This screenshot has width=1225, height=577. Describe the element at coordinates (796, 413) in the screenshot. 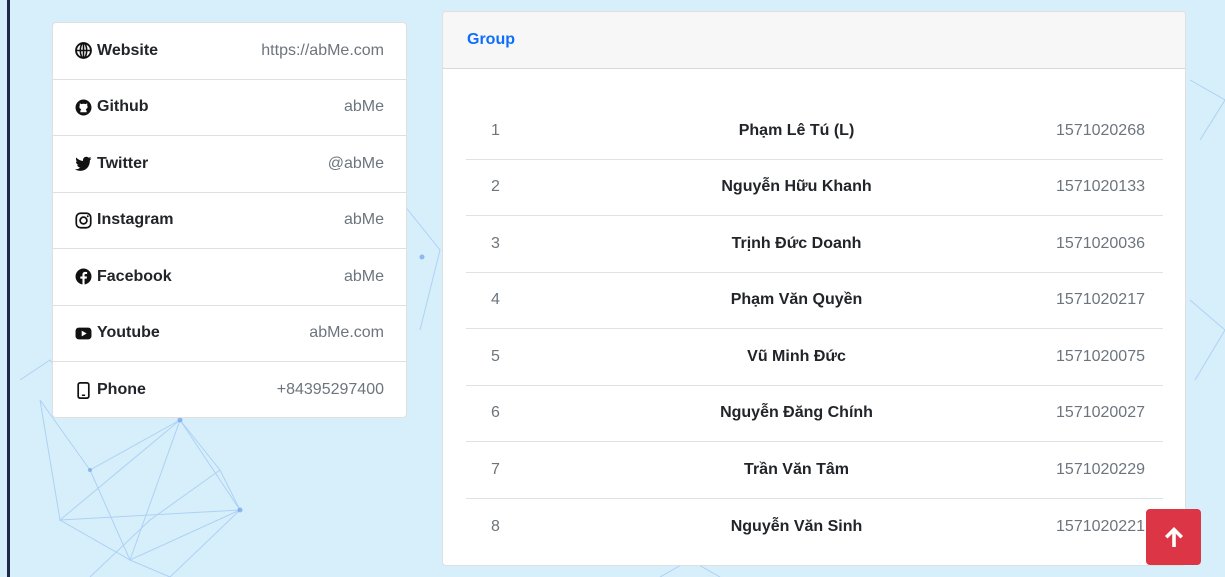

I see `member-name: Nguyễn Đăng Chính` at that location.